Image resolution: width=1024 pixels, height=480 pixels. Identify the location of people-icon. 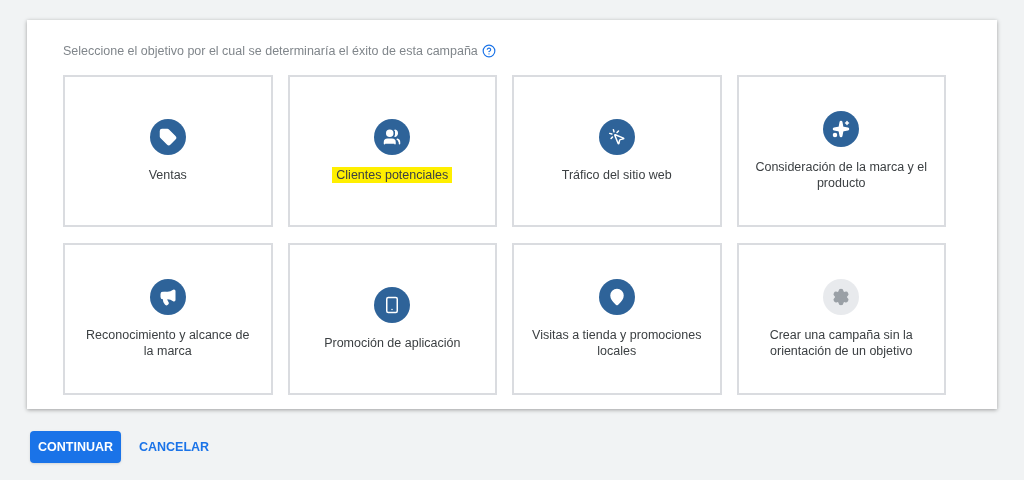
(392, 136).